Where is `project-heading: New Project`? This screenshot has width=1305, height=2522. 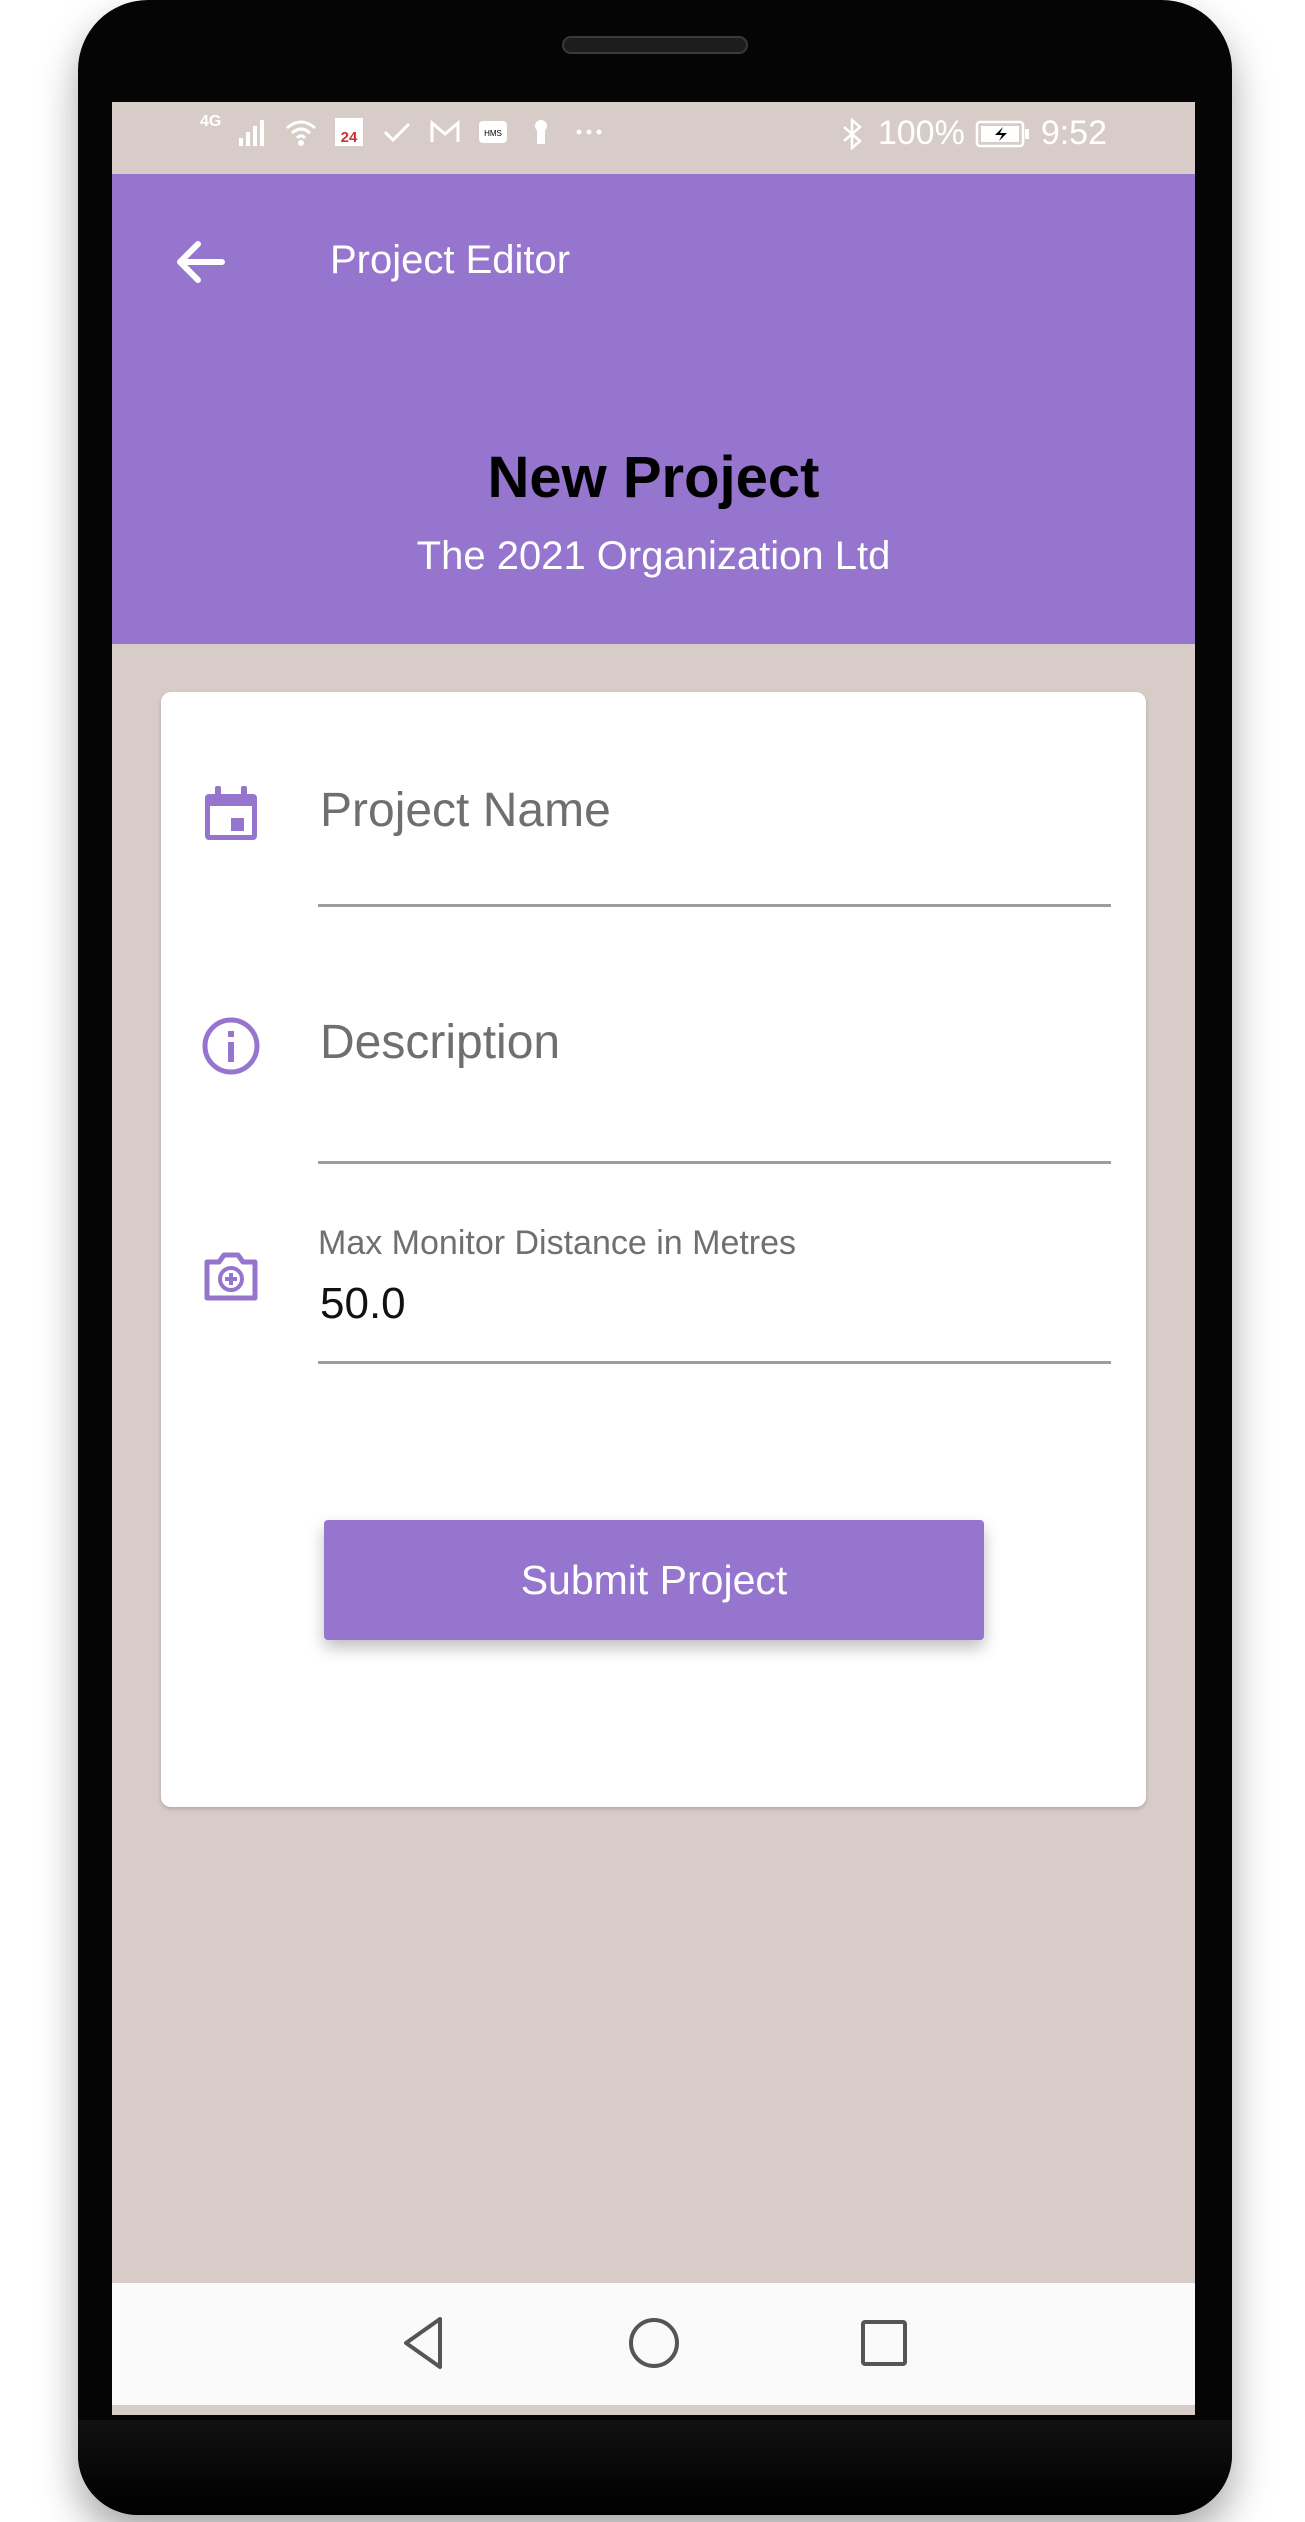
project-heading: New Project is located at coordinates (653, 477).